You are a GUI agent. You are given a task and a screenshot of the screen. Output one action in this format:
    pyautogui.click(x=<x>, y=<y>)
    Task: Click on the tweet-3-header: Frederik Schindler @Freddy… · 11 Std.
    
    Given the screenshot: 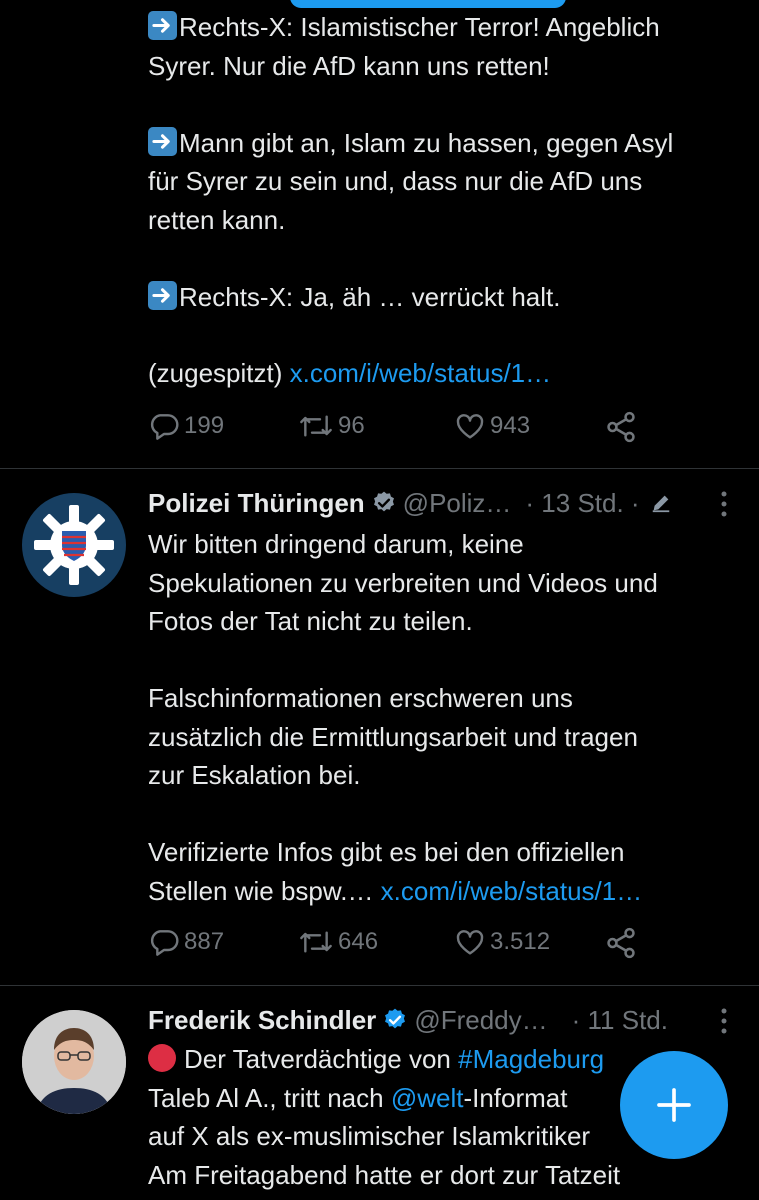 What is the action you would take?
    pyautogui.click(x=448, y=1020)
    